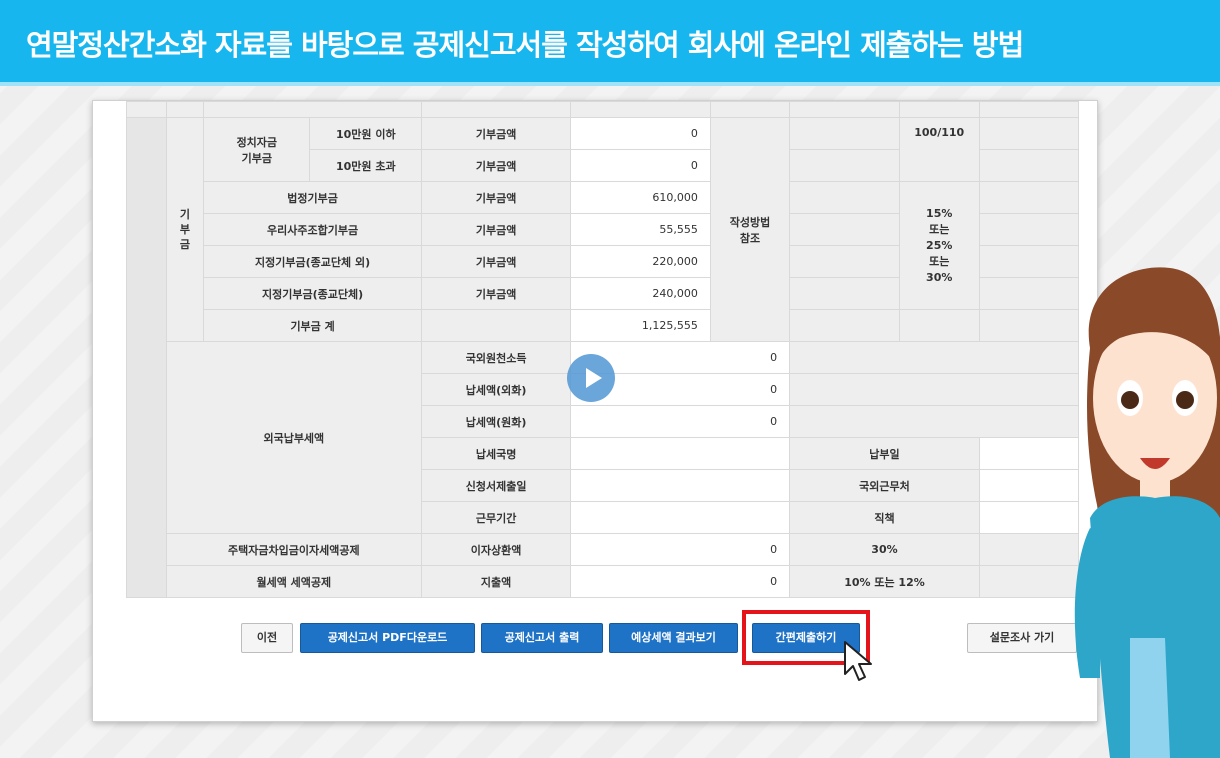 The height and width of the screenshot is (758, 1220). I want to click on row-type: 지출액, so click(496, 581).